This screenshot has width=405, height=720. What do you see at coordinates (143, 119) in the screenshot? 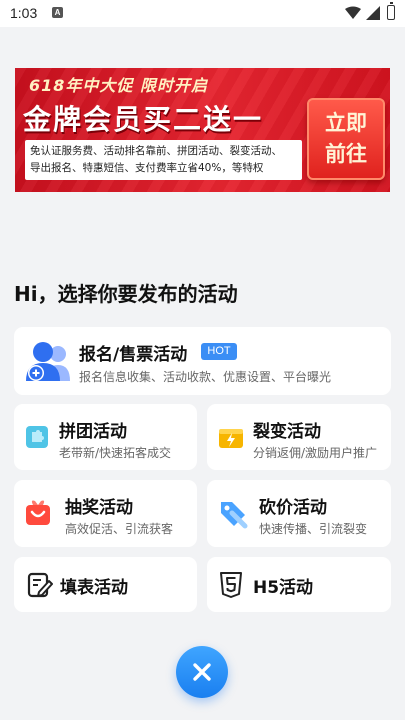
I see `banner-main-text: 金牌会员买二送一` at bounding box center [143, 119].